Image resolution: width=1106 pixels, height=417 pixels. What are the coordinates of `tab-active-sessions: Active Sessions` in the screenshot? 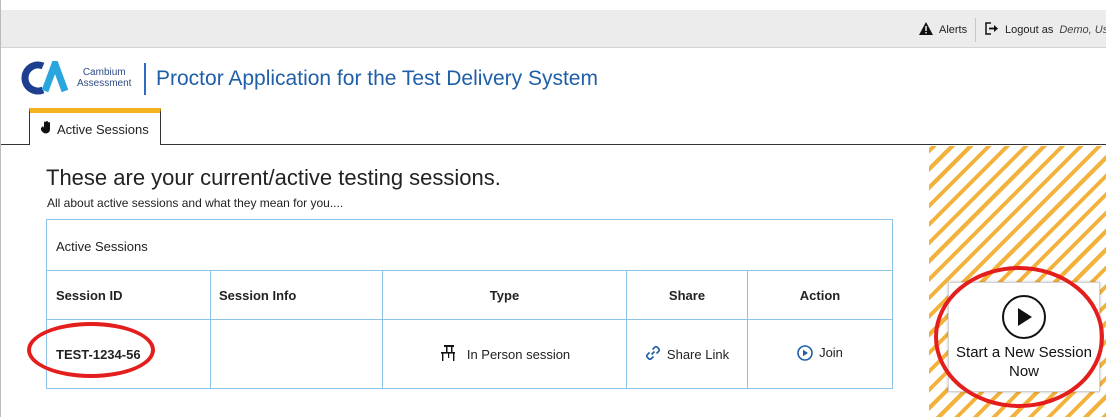 It's located at (95, 126).